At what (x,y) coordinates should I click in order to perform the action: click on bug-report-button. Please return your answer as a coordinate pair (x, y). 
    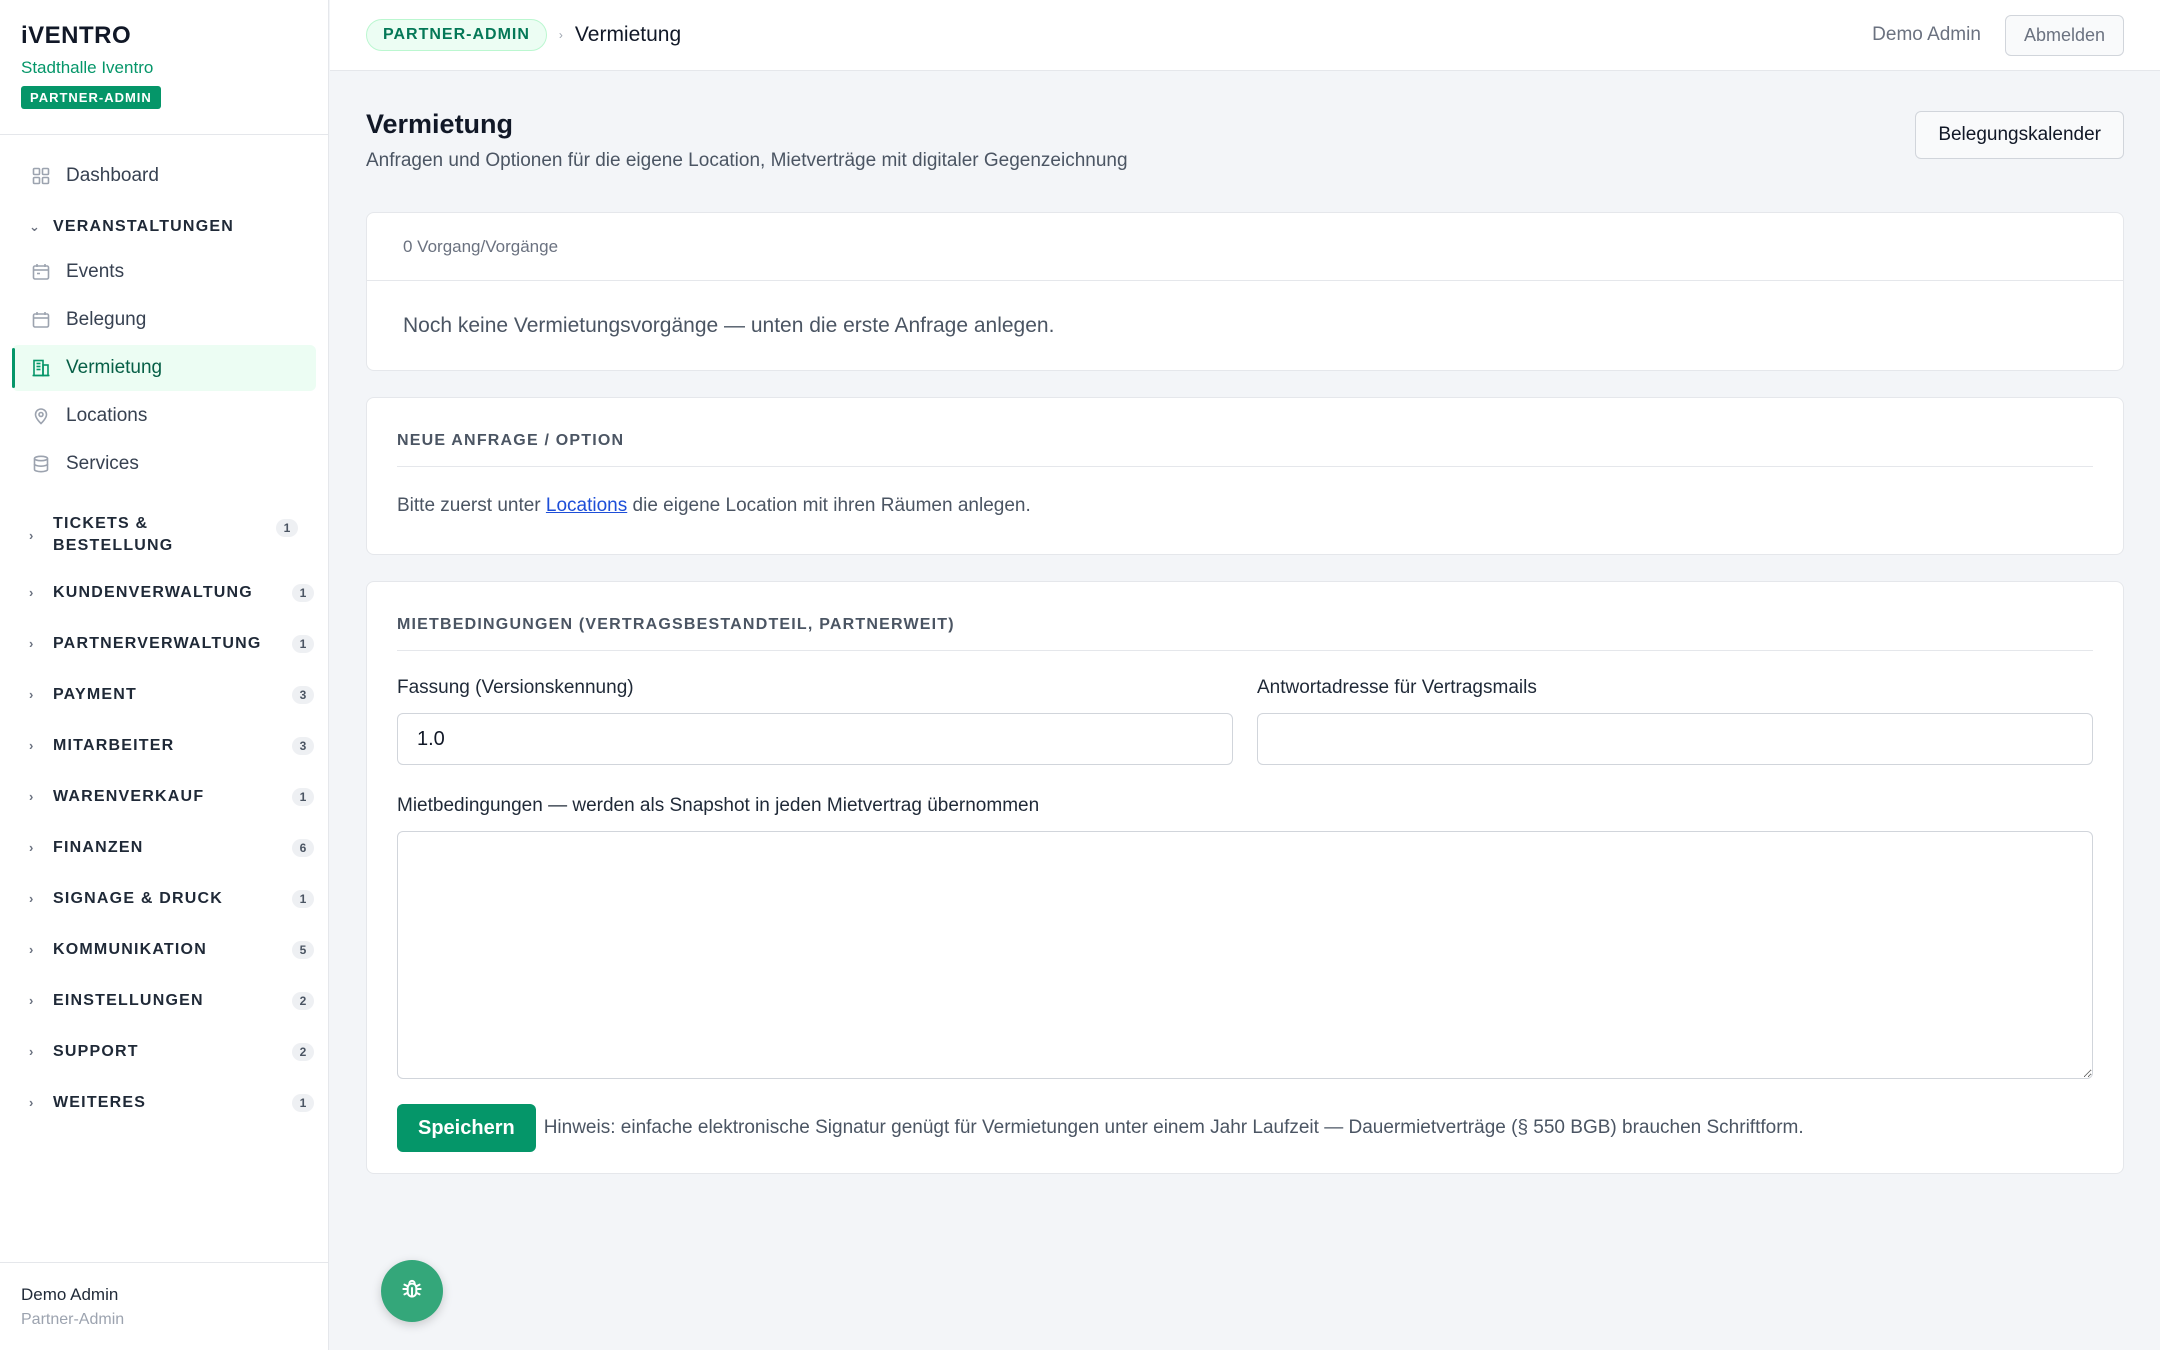
    Looking at the image, I should click on (412, 1291).